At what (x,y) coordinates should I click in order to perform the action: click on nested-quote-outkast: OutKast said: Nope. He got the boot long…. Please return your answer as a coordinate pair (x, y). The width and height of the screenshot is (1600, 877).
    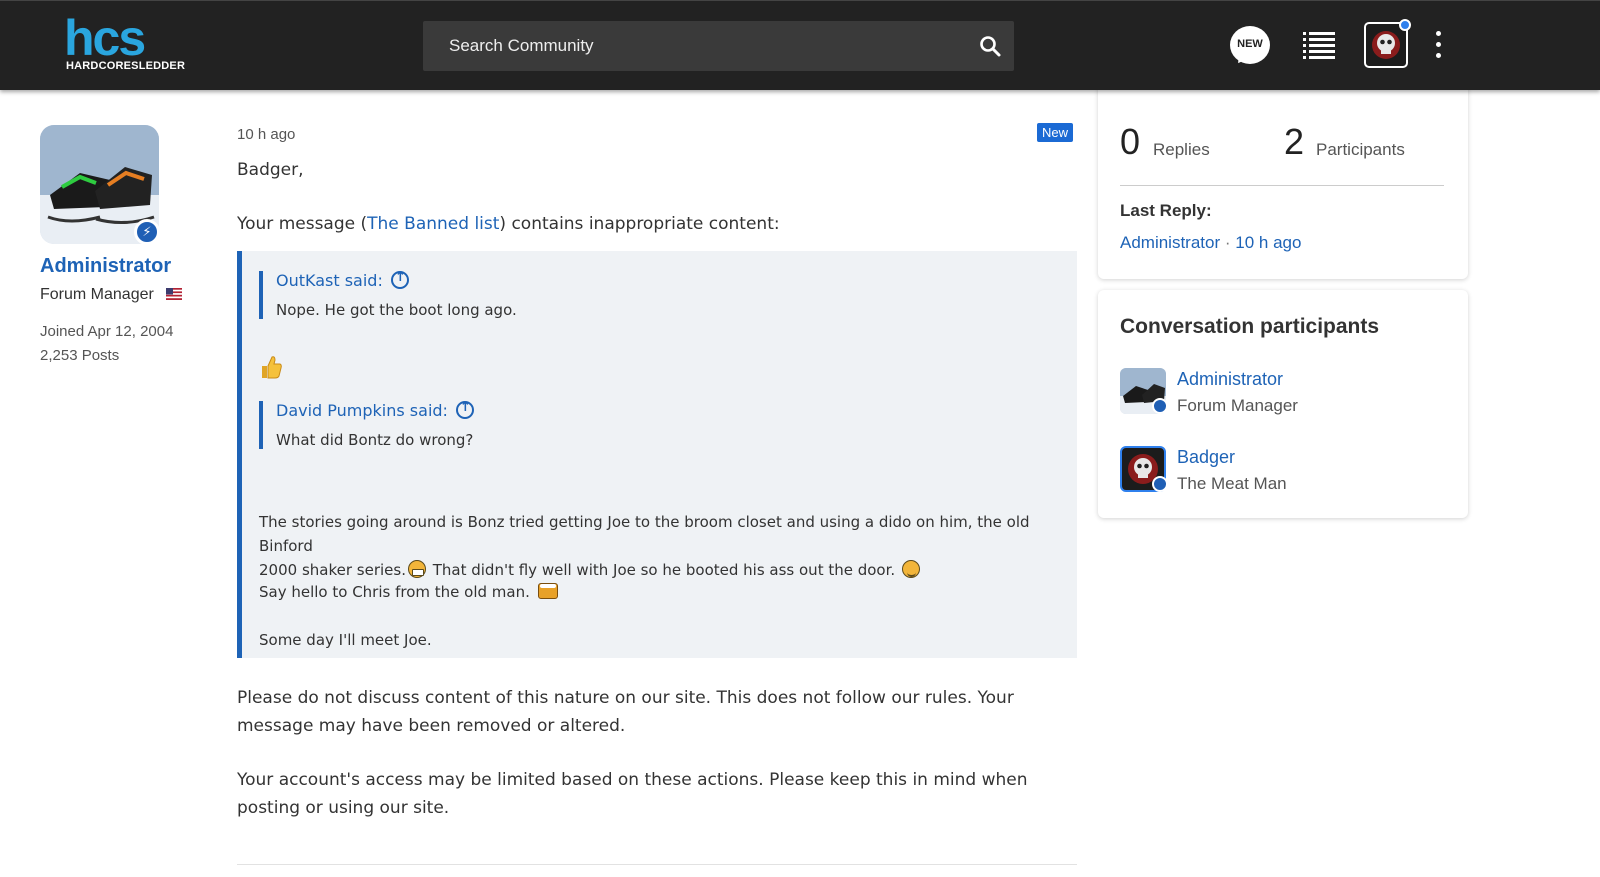
    Looking at the image, I should click on (559, 294).